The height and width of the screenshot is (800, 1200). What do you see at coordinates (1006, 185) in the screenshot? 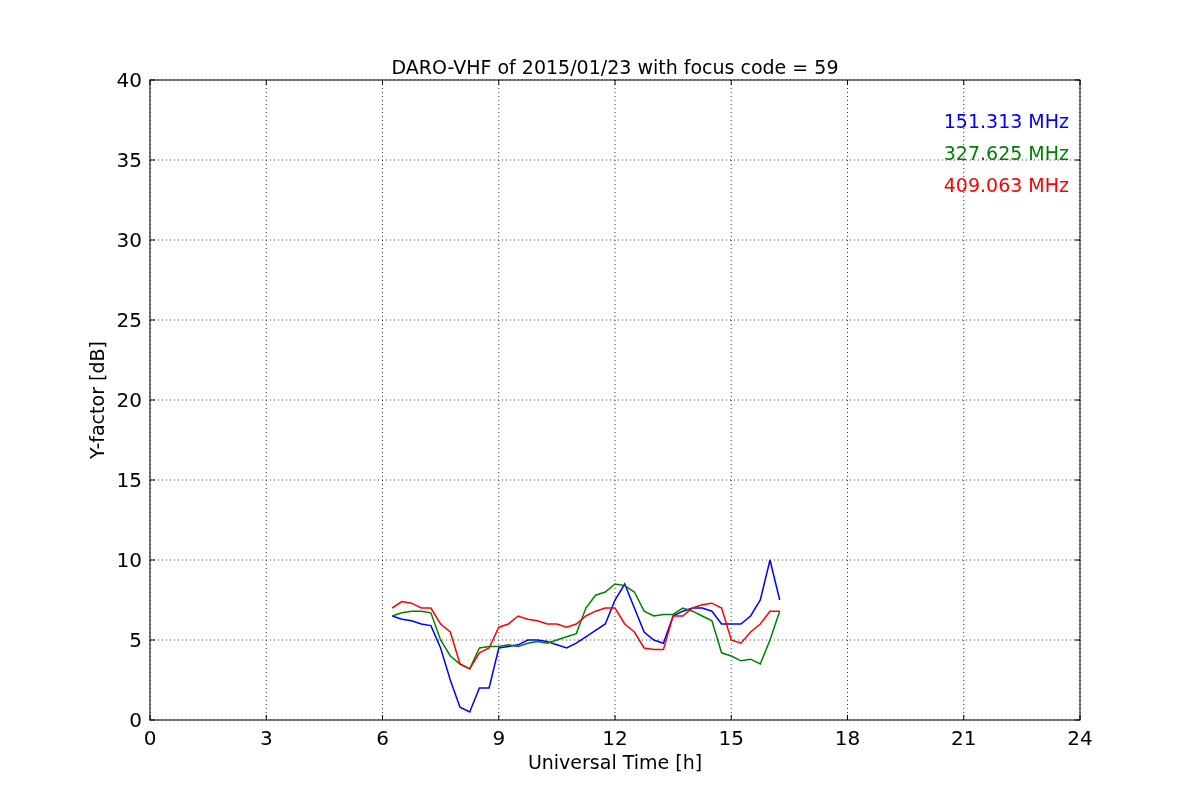
I see `legend-label: 409.063 MHz` at bounding box center [1006, 185].